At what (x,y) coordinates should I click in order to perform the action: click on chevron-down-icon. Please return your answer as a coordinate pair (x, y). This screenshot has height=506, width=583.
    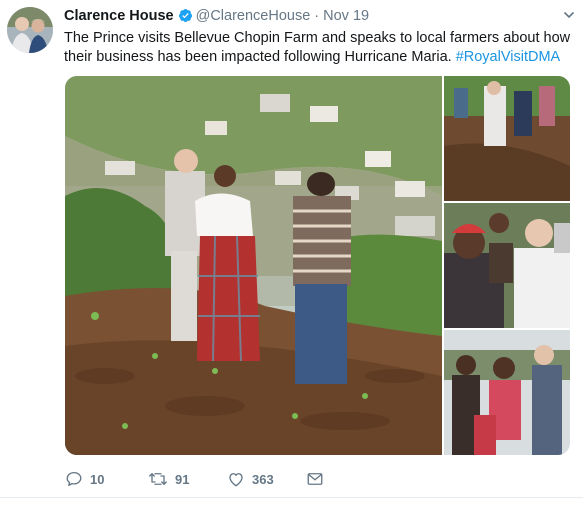
    Looking at the image, I should click on (569, 17).